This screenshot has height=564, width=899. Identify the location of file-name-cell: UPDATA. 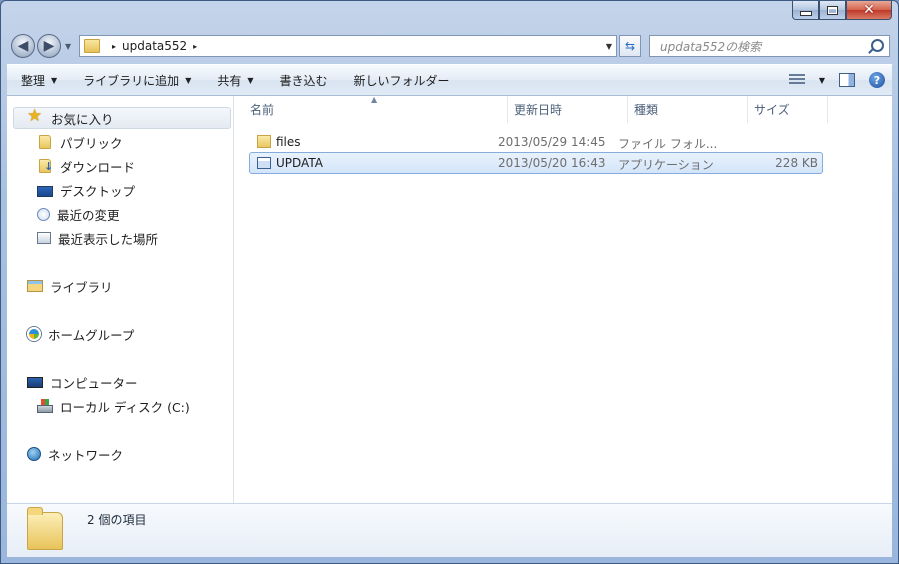
(290, 163).